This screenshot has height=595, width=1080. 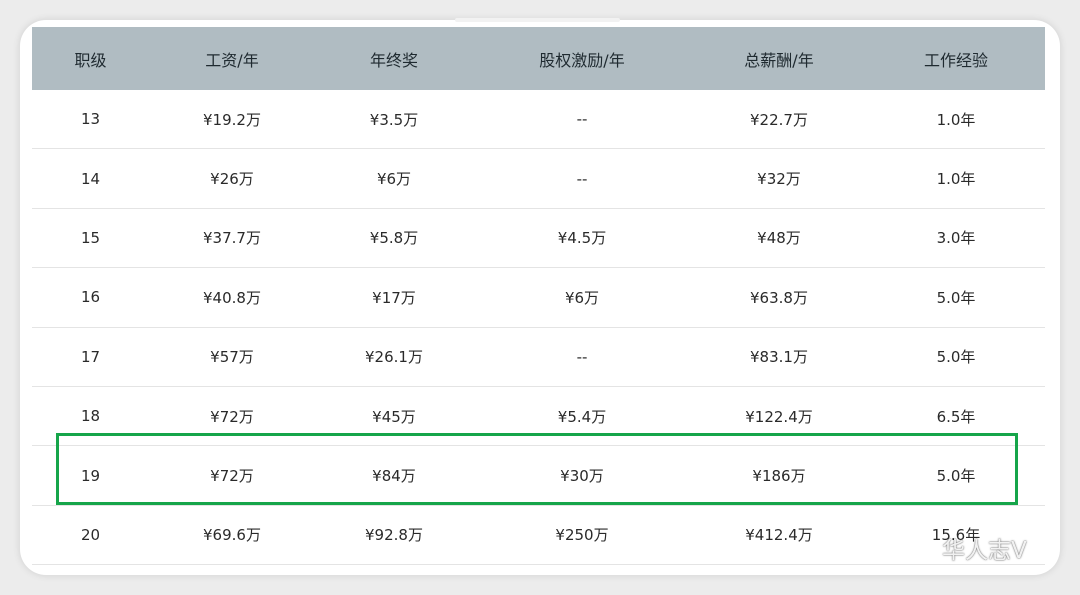 I want to click on header-cell-salary: 工资/年, so click(x=232, y=58).